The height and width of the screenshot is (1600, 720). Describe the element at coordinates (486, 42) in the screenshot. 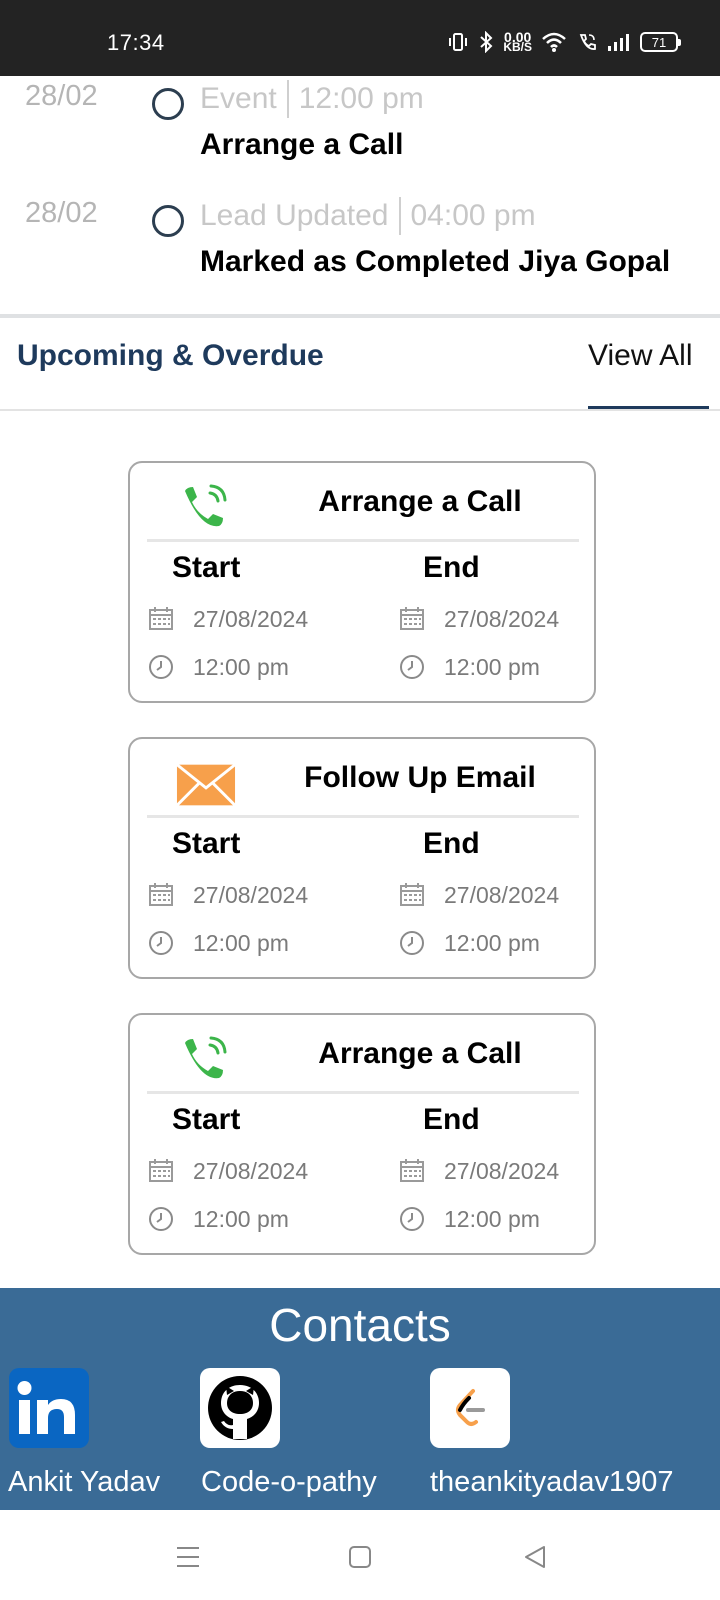

I see `bluetooth-icon` at that location.